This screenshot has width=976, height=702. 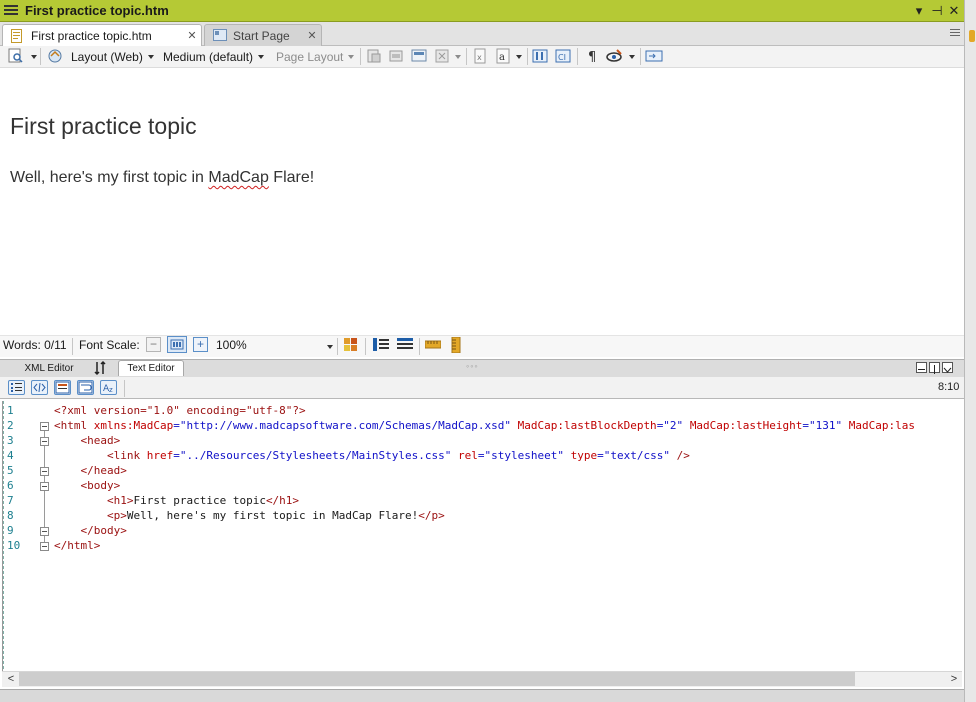 I want to click on tab-xml-editor: XML Editor, so click(x=49, y=368).